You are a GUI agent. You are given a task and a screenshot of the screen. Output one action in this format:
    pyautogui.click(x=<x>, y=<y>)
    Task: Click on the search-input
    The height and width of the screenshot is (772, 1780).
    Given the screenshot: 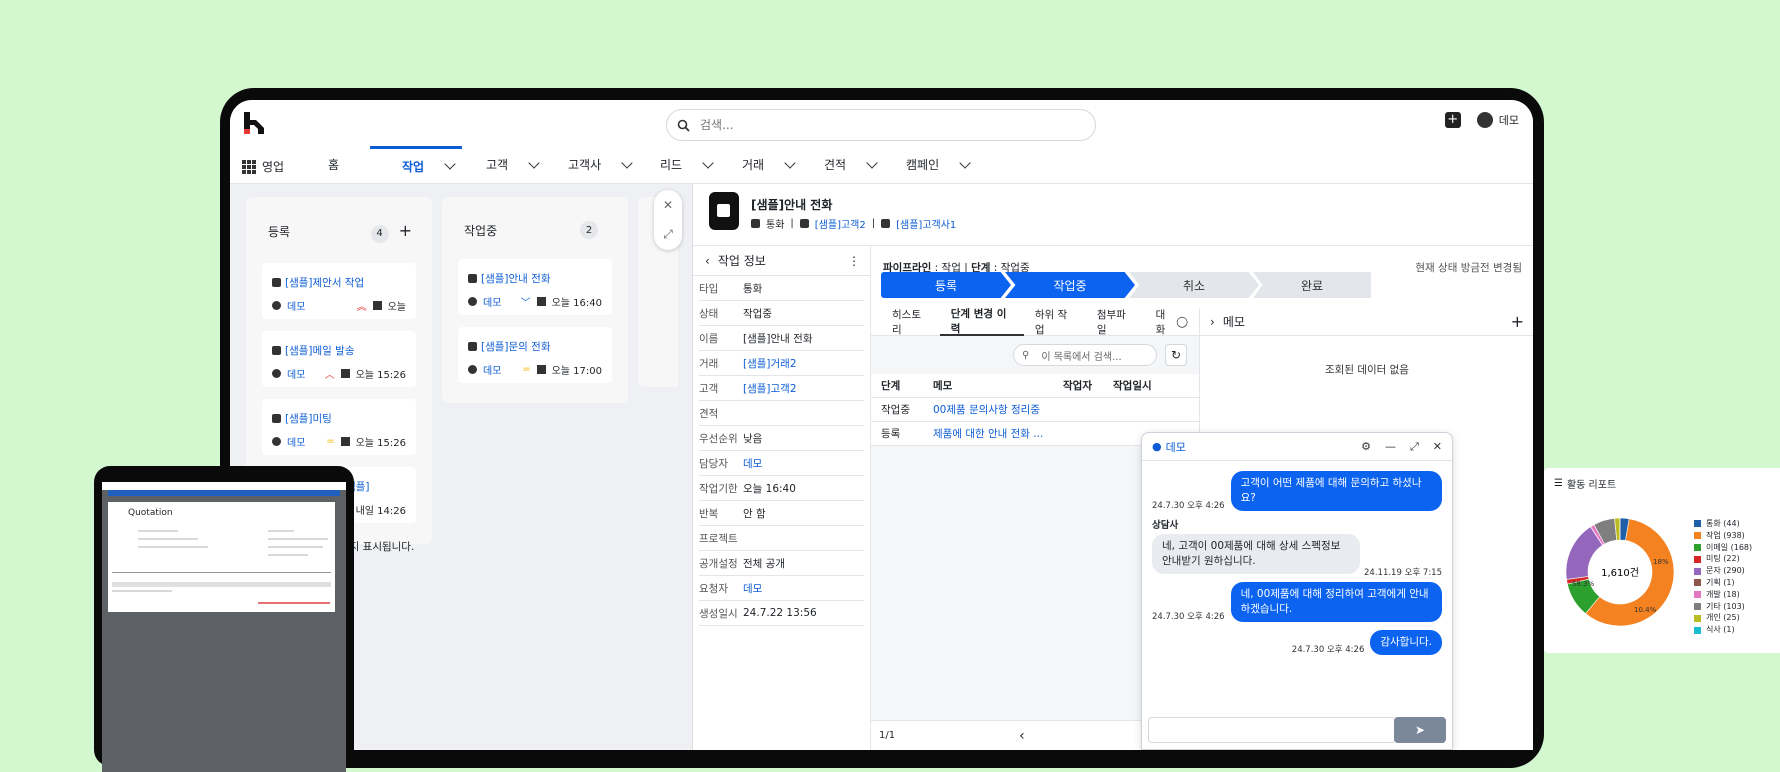 What is the action you would take?
    pyautogui.click(x=880, y=125)
    